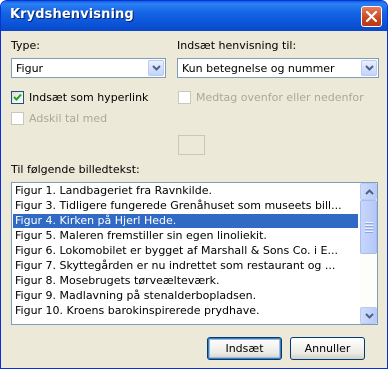  I want to click on hyperlink-label: Indsæt som hyperlink, so click(88, 97).